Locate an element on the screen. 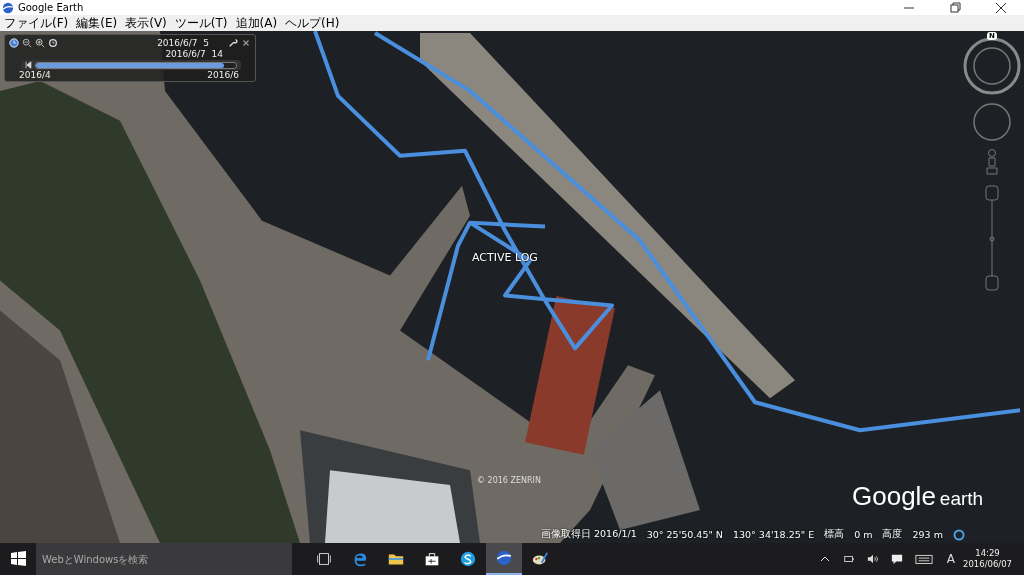 Image resolution: width=1024 pixels, height=575 pixels. menu-item: ヘルプ(H) is located at coordinates (312, 23).